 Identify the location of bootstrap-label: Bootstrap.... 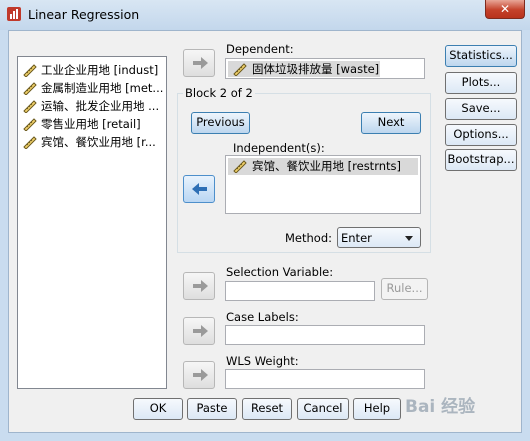
(481, 159).